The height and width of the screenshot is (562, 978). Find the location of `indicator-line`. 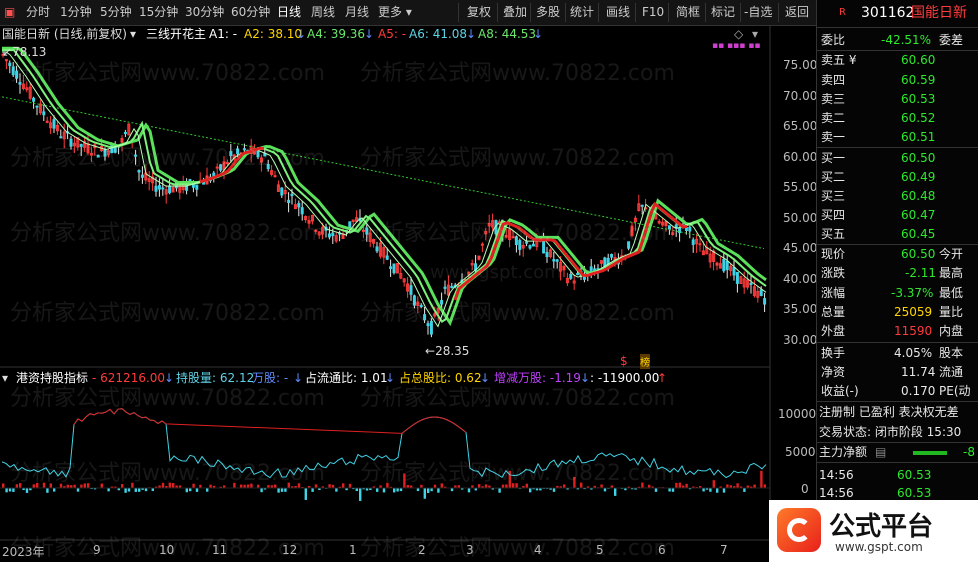

indicator-line is located at coordinates (384, 443).